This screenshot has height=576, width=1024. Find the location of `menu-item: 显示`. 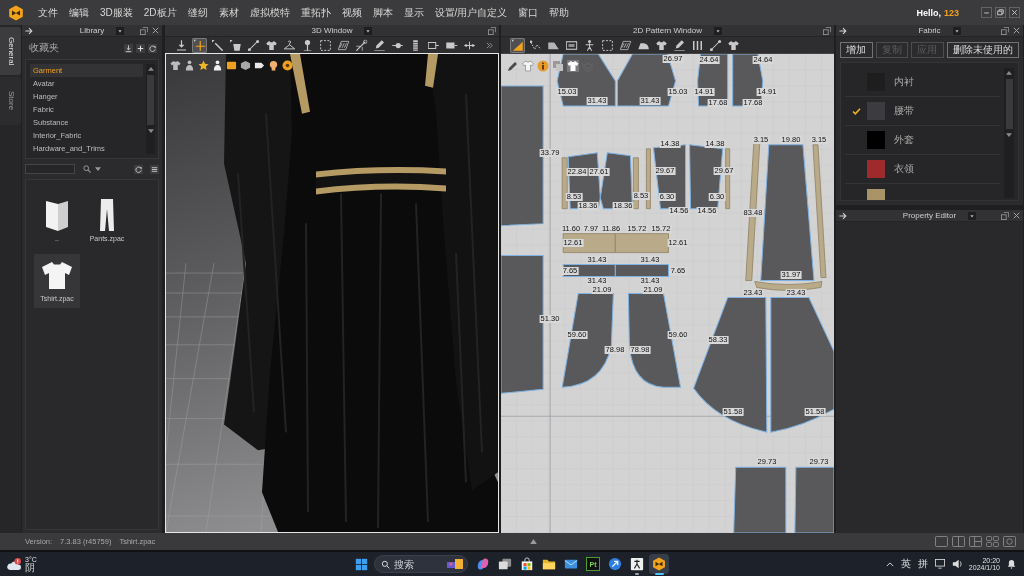

menu-item: 显示 is located at coordinates (413, 12).